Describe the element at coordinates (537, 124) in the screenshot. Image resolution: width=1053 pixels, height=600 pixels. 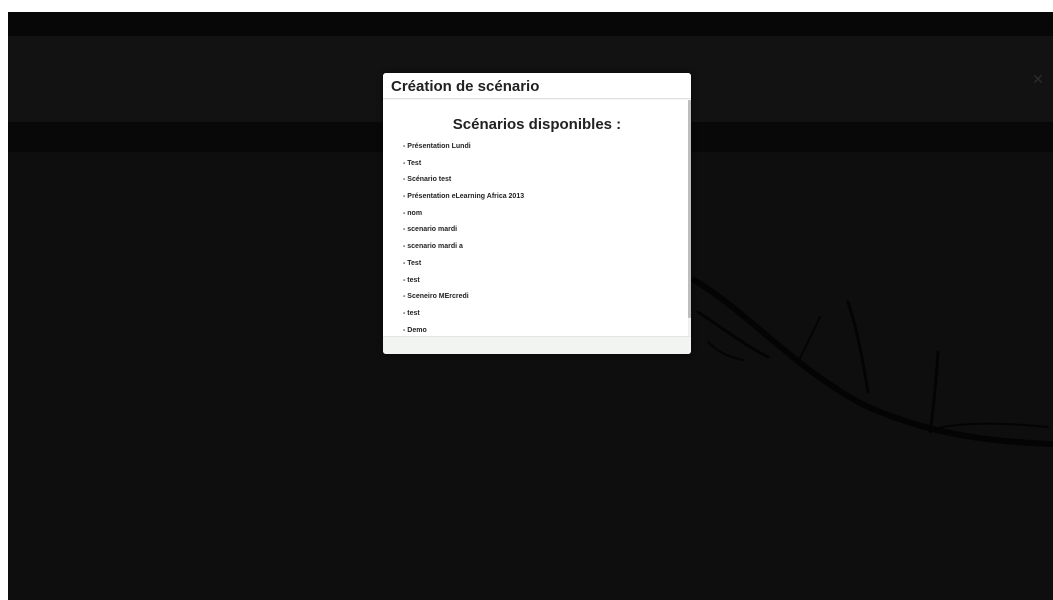
I see `available-scenarios-heading: Scénarios disponibles :` at that location.